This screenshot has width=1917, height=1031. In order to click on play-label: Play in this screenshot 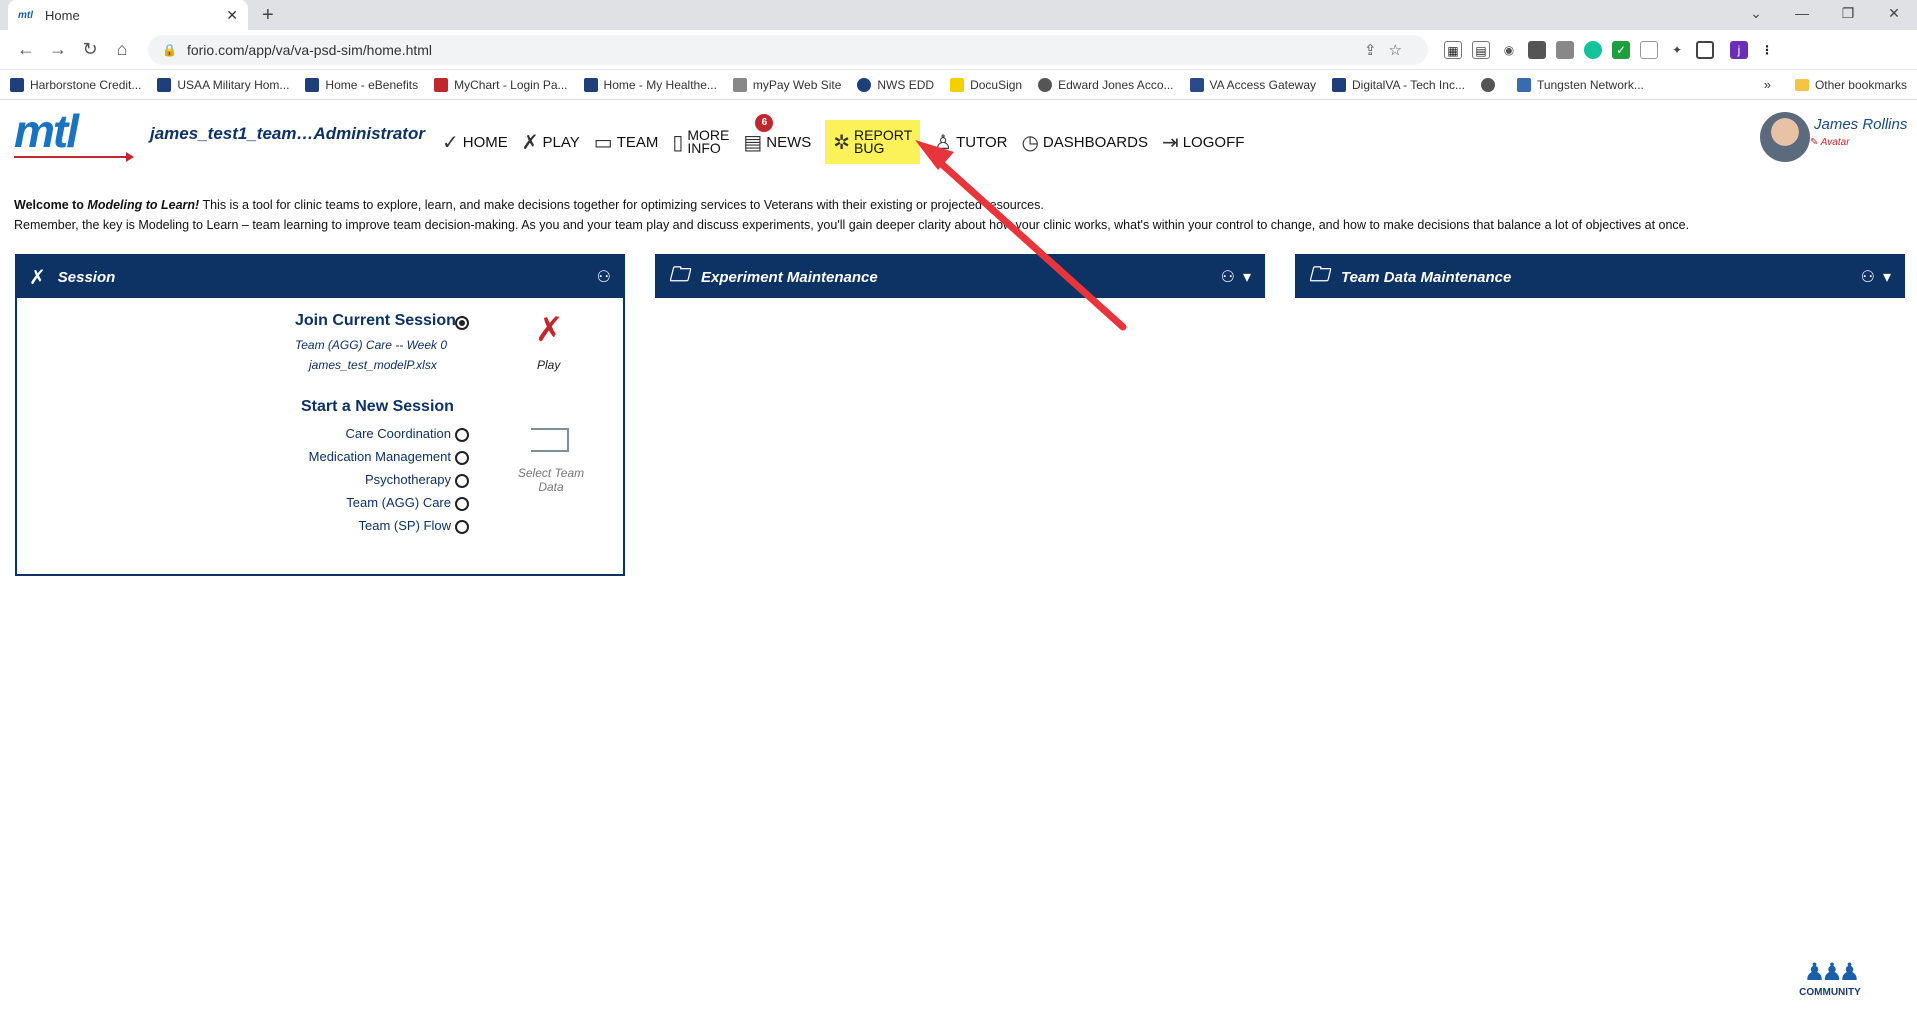, I will do `click(548, 365)`.